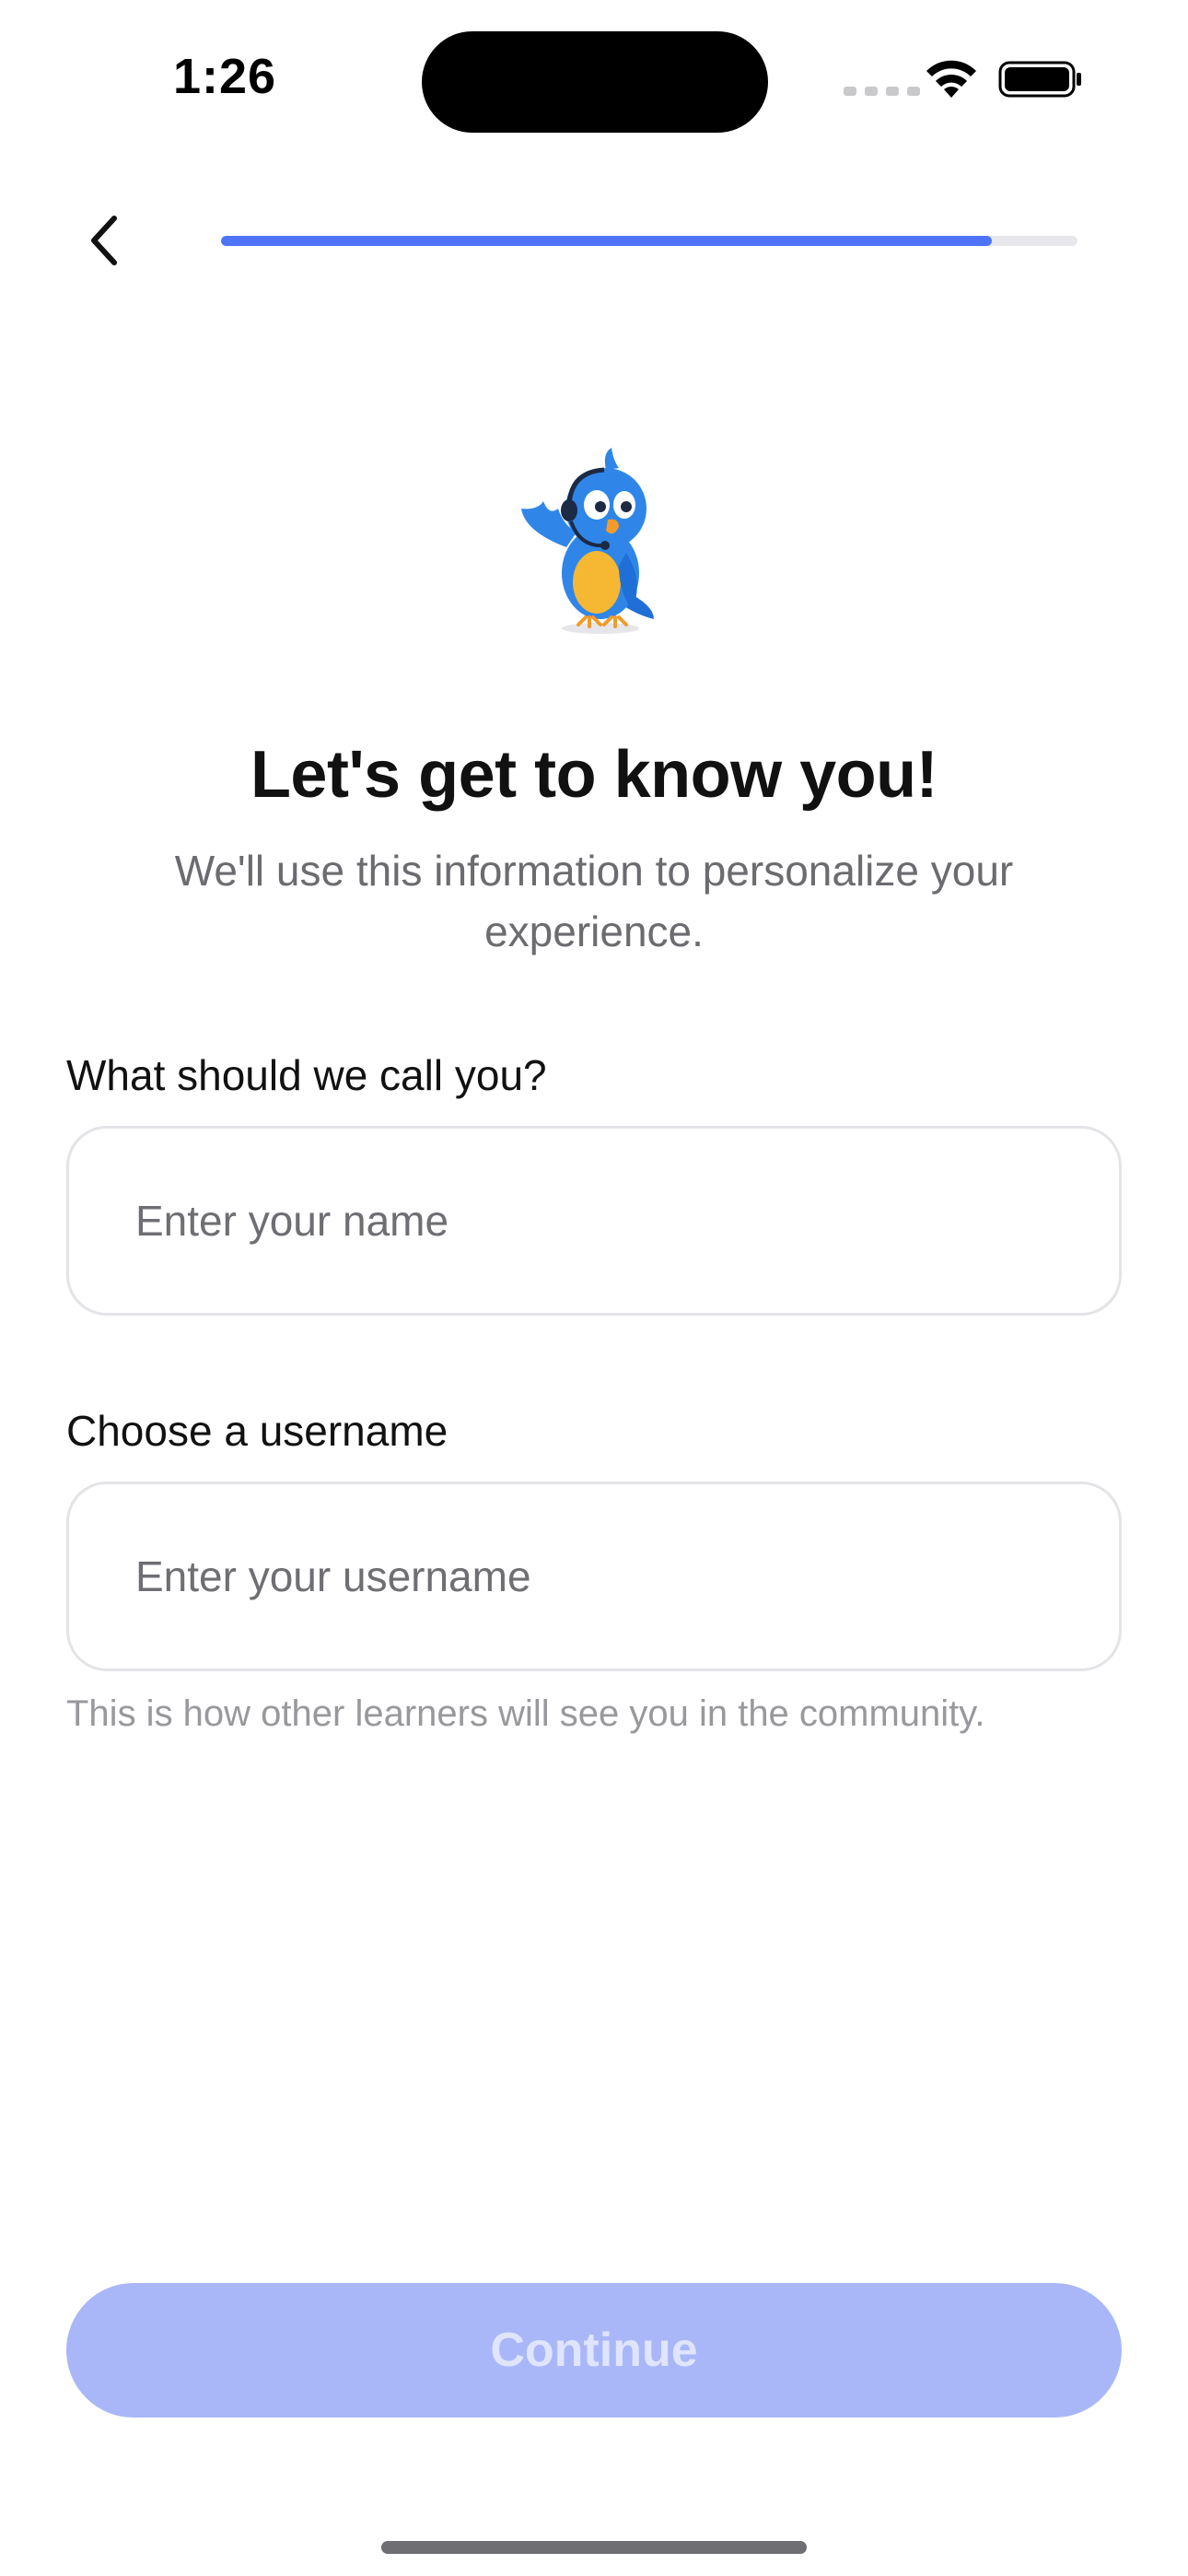 The height and width of the screenshot is (2576, 1188). Describe the element at coordinates (257, 1431) in the screenshot. I see `username-field-label: Choose a username` at that location.